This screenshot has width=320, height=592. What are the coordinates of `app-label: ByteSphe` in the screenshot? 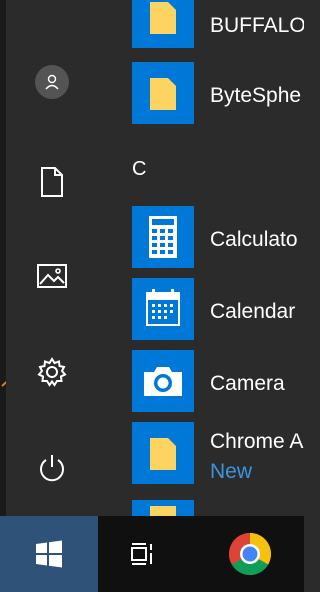 It's located at (256, 95).